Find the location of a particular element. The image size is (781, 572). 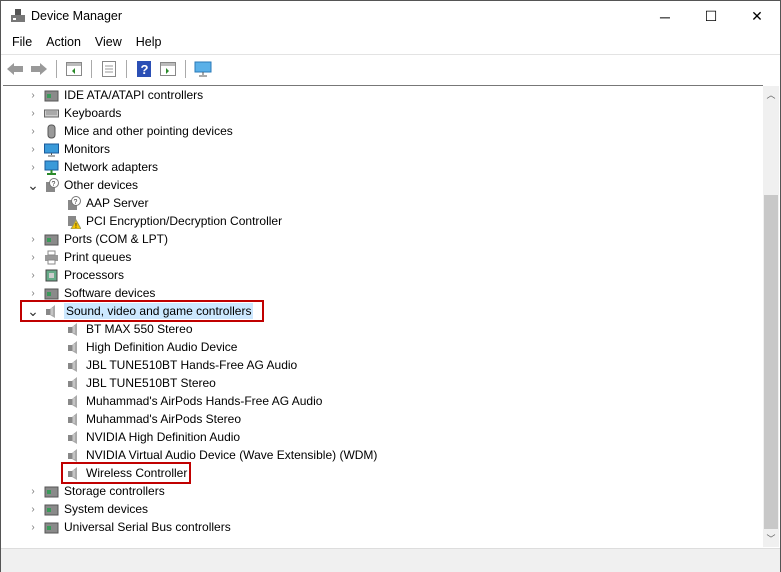

tree-item: NVIDIA High Definition Audio is located at coordinates (144, 437).